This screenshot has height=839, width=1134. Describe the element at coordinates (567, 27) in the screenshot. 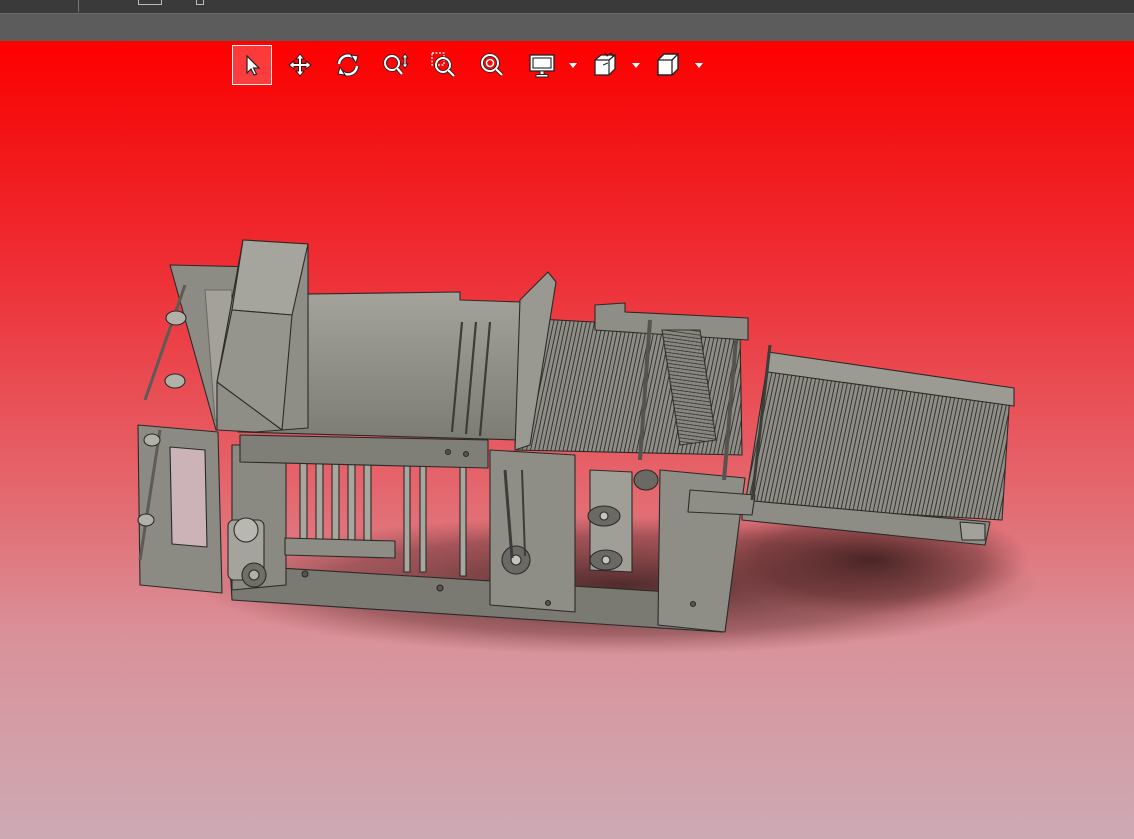

I see `command-bar` at that location.